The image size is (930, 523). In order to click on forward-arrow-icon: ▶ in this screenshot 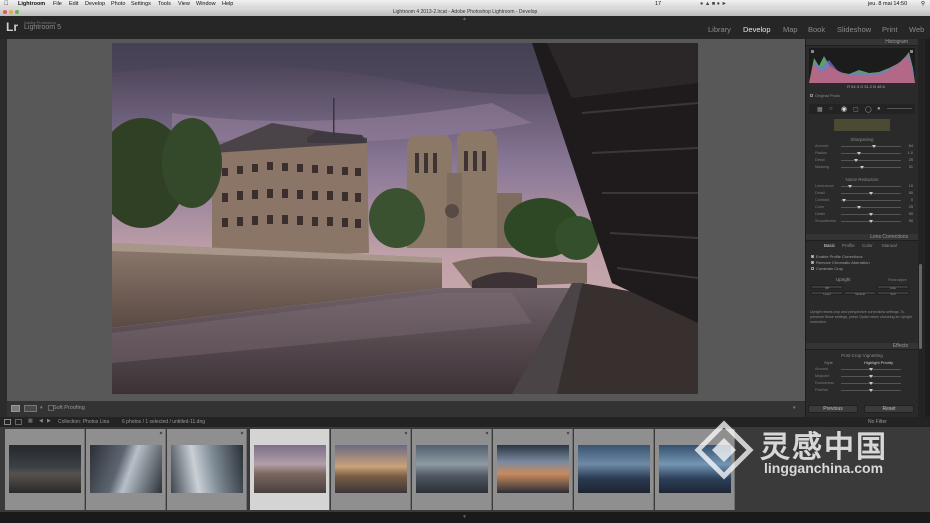, I will do `click(49, 421)`.